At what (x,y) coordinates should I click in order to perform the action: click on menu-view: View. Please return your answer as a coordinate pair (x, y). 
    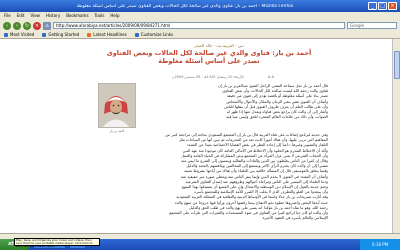
    Looking at the image, I should click on (35, 16).